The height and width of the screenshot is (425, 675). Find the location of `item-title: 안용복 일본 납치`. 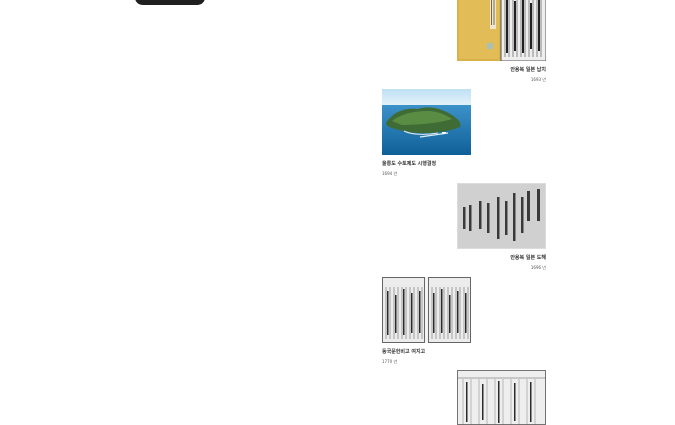

item-title: 안용복 일본 납치 is located at coordinates (528, 70).